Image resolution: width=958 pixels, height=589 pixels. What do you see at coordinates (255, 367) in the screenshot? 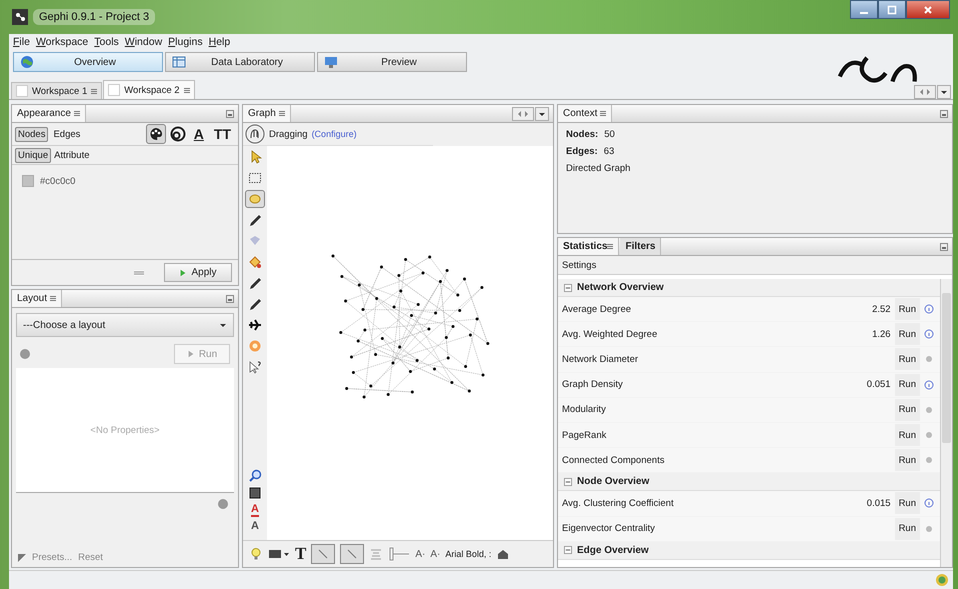
I see `help-cursor-icon` at bounding box center [255, 367].